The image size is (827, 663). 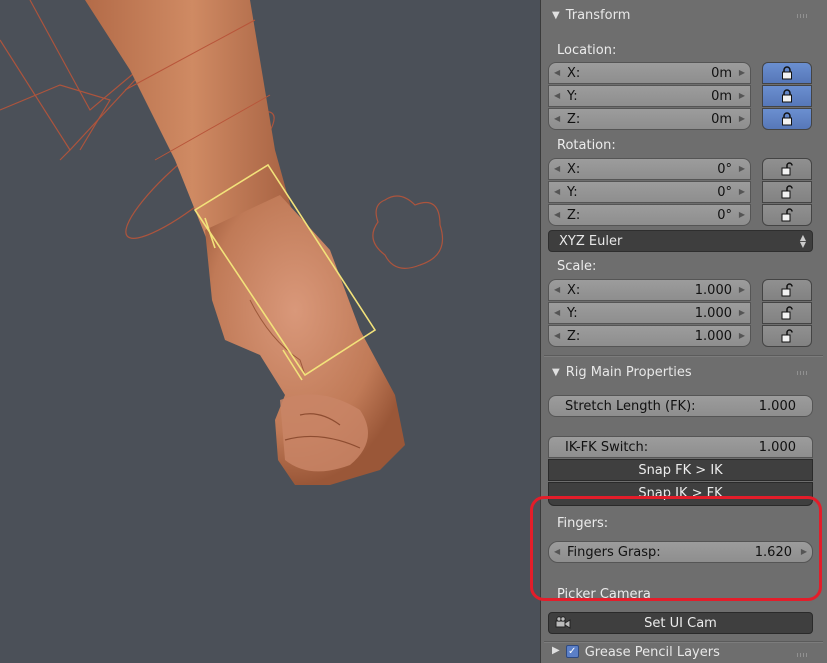 I want to click on scale-y-field: ◀ Y: 1.000 ▶, so click(x=649, y=313).